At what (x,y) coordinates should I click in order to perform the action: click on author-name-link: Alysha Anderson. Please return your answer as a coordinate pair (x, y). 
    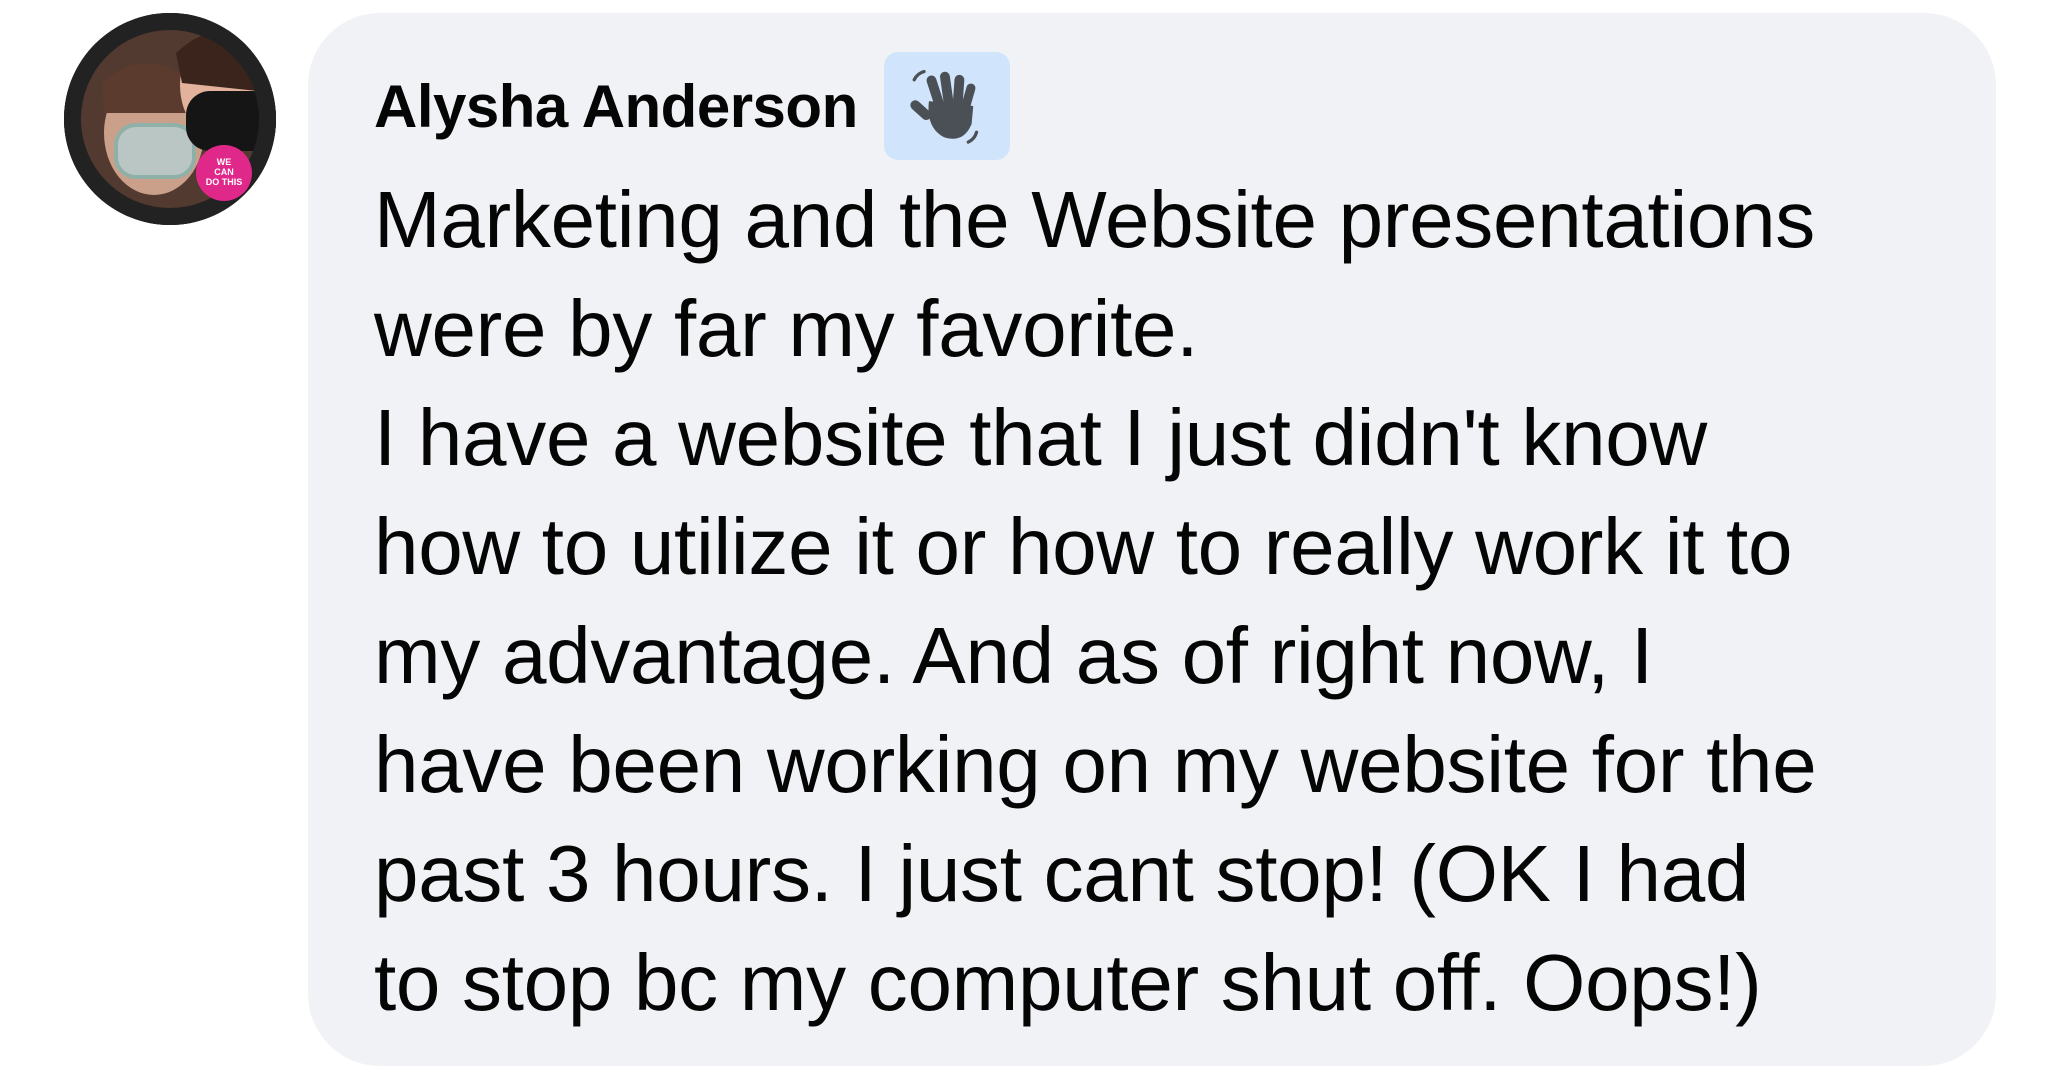
    Looking at the image, I should click on (616, 106).